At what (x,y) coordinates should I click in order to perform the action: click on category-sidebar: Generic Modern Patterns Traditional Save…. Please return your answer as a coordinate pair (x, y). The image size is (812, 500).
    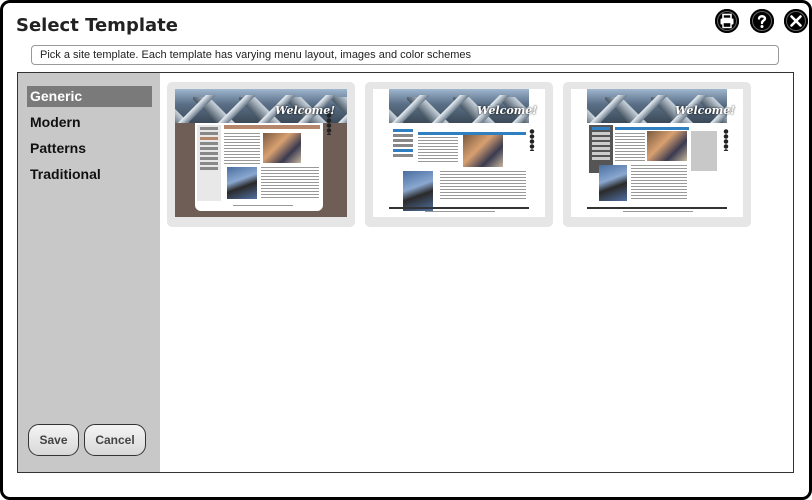
    Looking at the image, I should click on (89, 272).